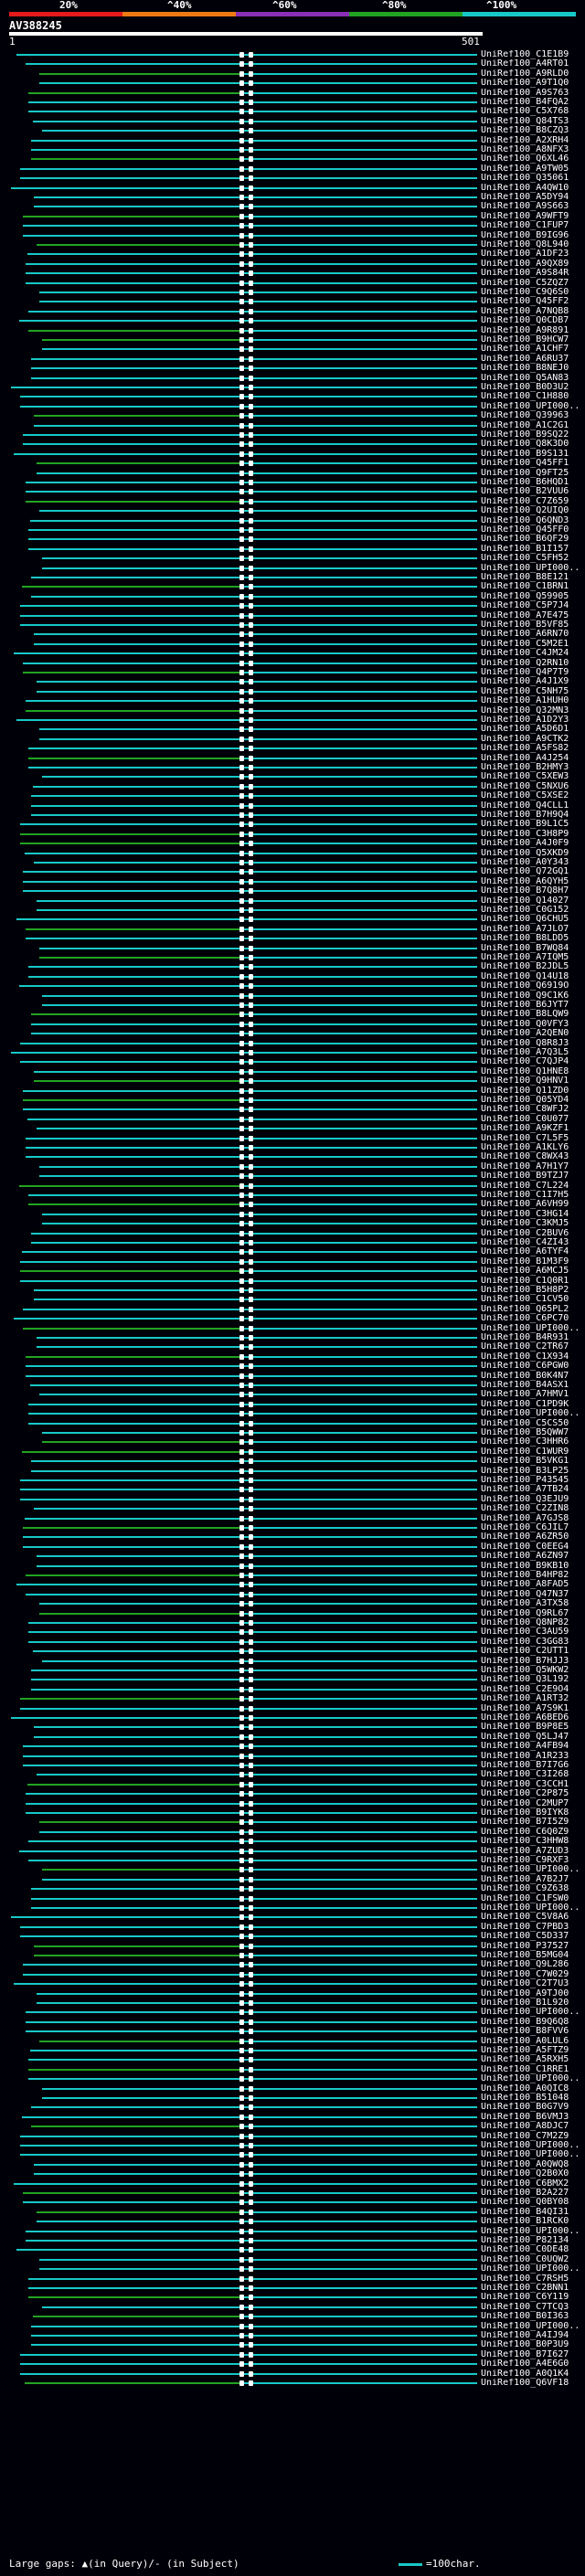 The height and width of the screenshot is (2576, 585). What do you see at coordinates (531, 1603) in the screenshot?
I see `hit-label: UniRef100_A3TX58` at bounding box center [531, 1603].